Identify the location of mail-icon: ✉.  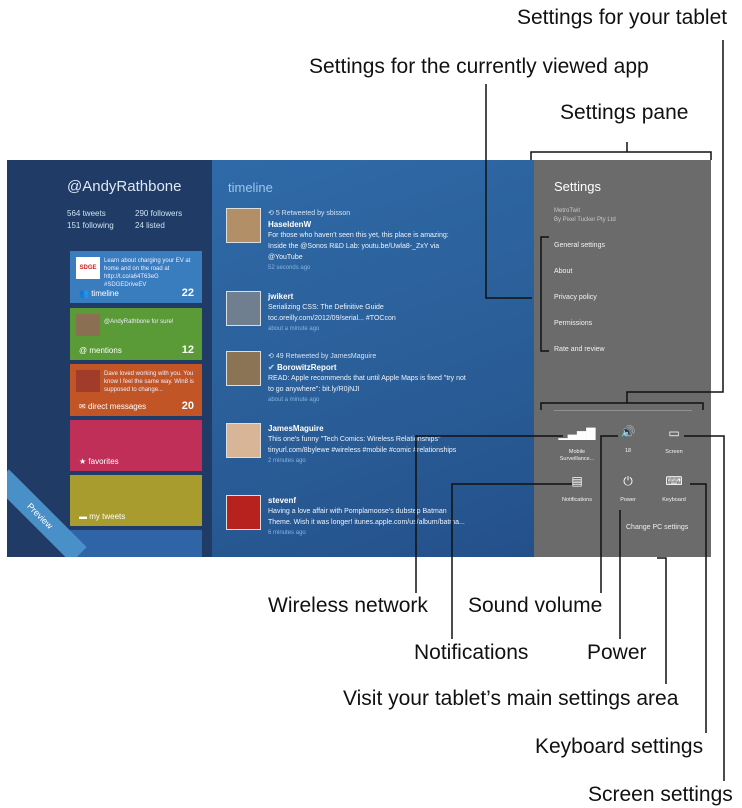
(82, 406).